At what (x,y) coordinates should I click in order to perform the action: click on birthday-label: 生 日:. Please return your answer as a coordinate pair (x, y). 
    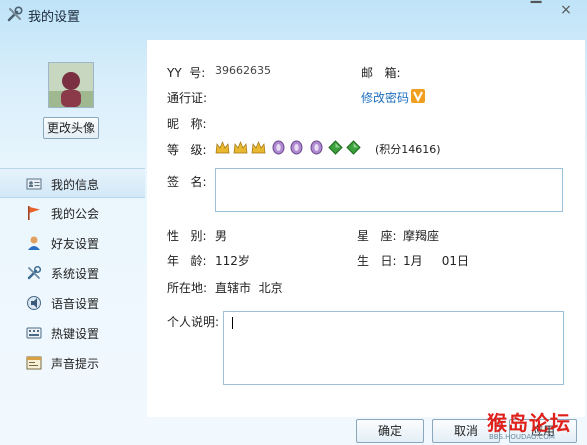
    Looking at the image, I should click on (377, 261).